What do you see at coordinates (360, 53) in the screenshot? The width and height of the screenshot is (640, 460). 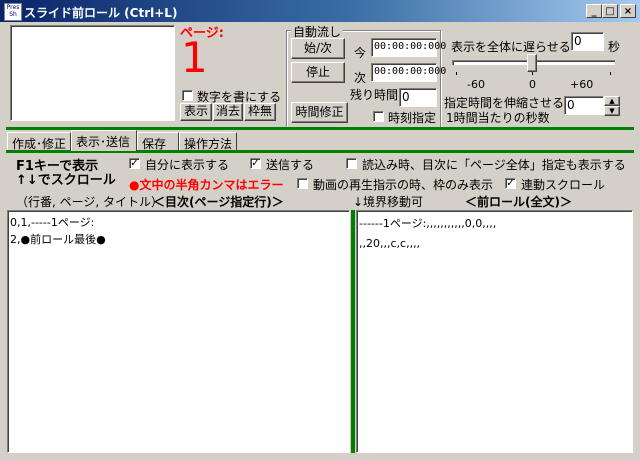 I see `now-label: 今` at bounding box center [360, 53].